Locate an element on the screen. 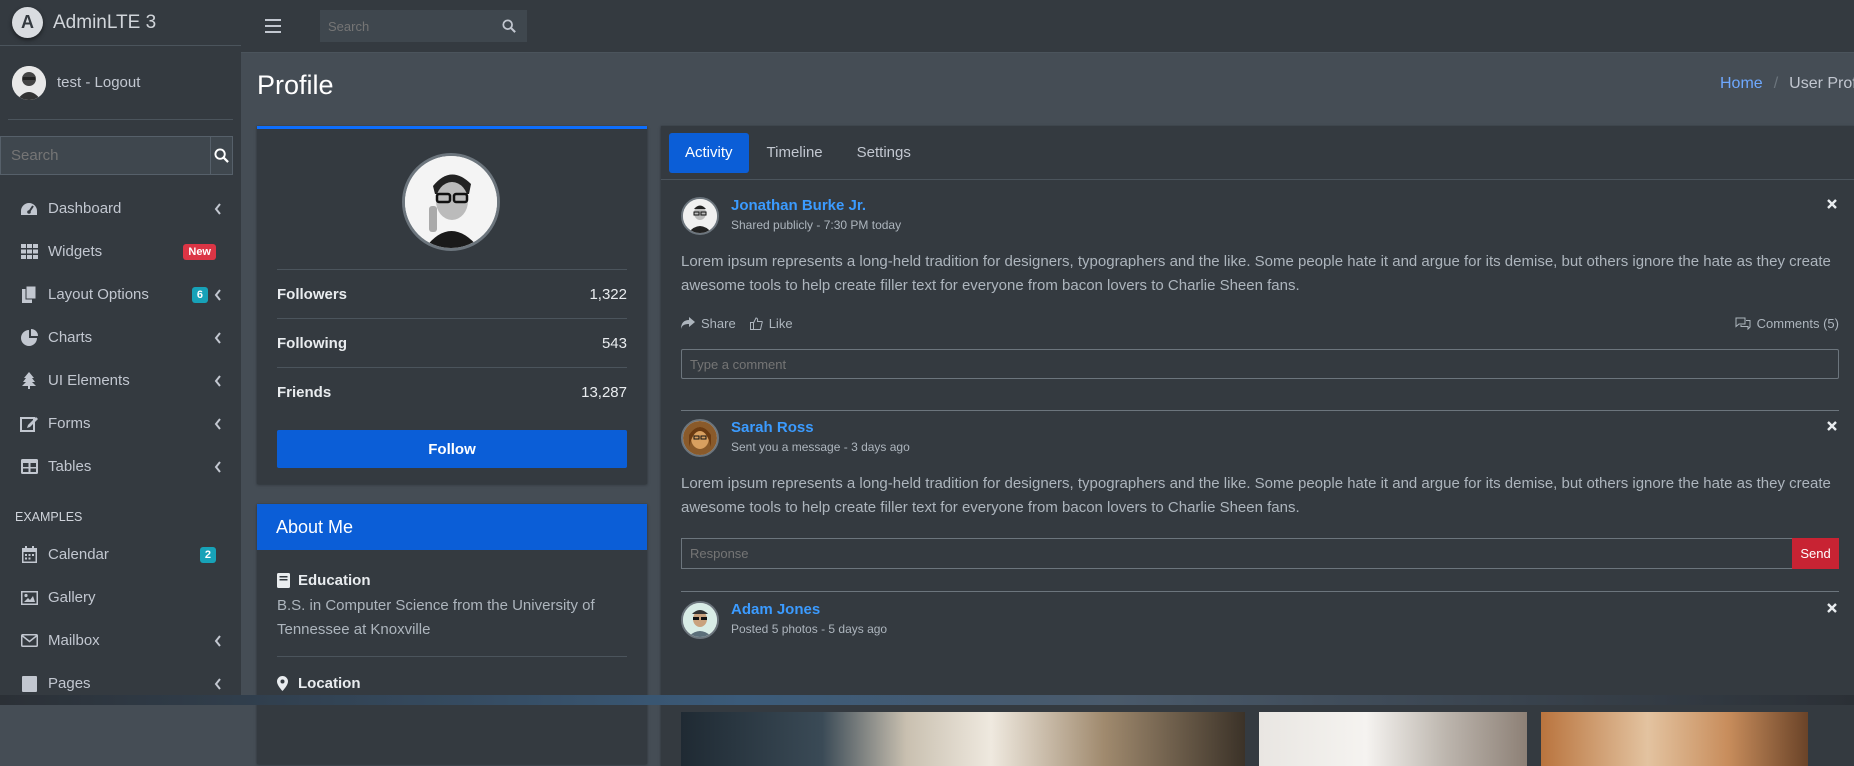  map-marker-icon is located at coordinates (284, 683).